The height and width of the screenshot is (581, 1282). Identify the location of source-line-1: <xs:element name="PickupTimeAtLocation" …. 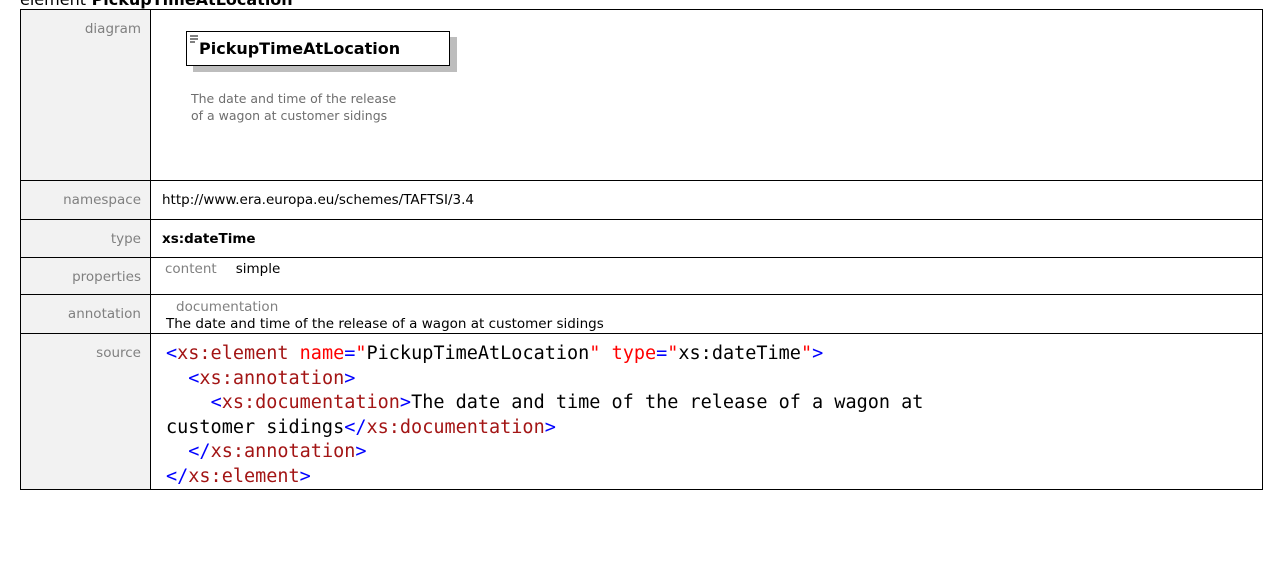
(494, 353).